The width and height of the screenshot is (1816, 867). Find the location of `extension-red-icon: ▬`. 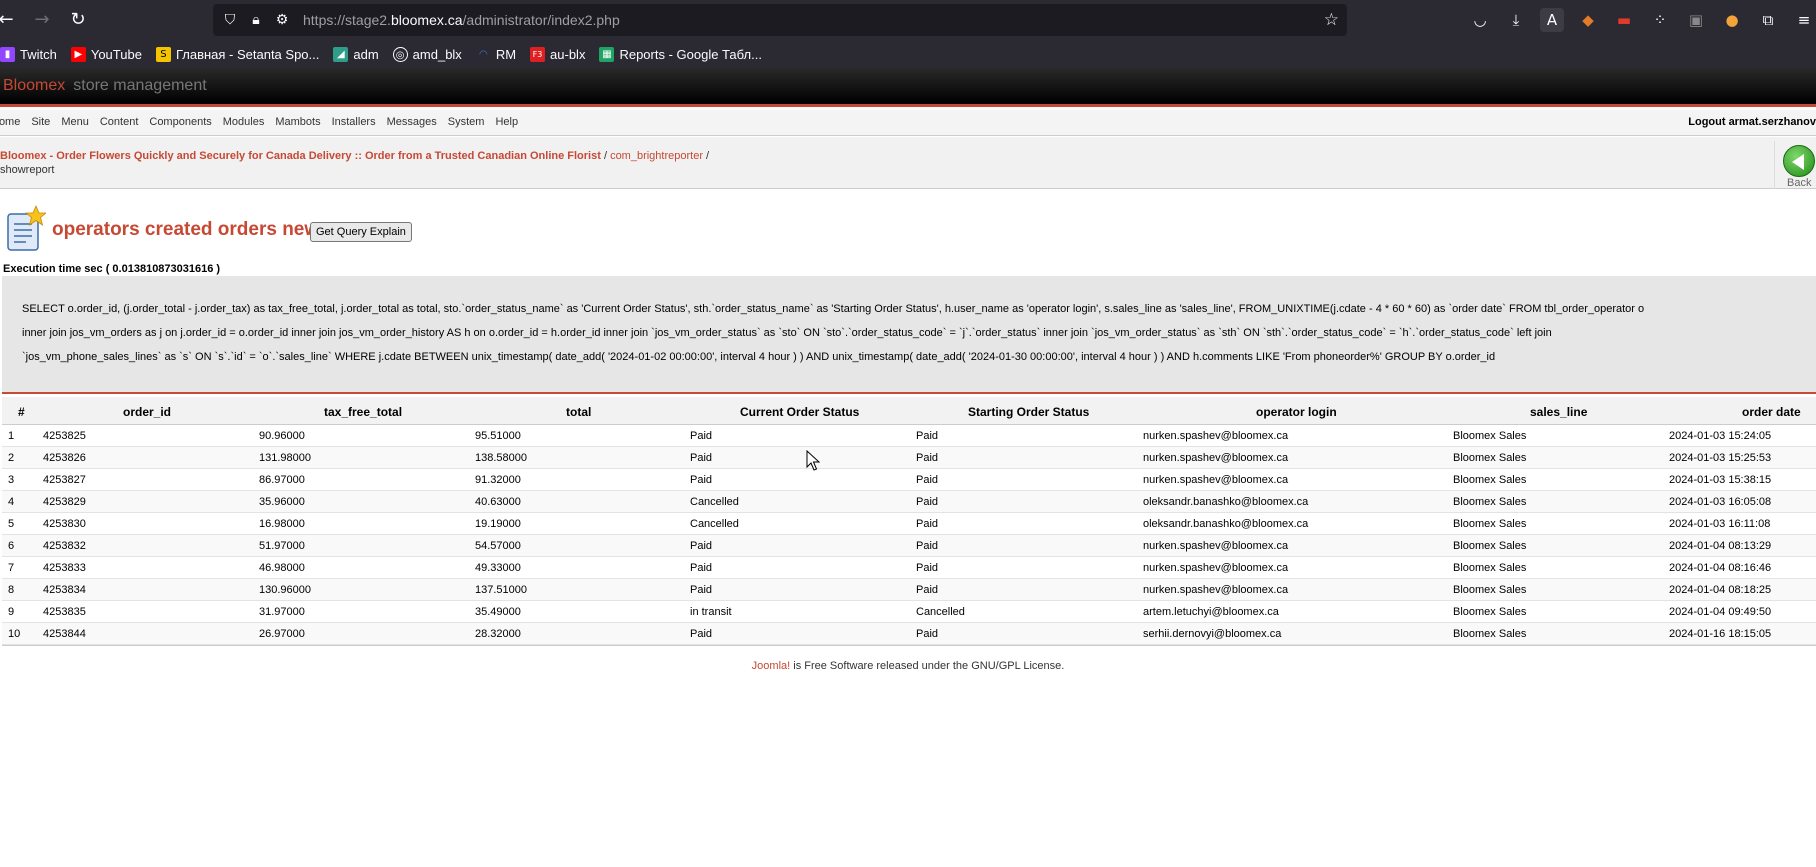

extension-red-icon: ▬ is located at coordinates (1624, 20).